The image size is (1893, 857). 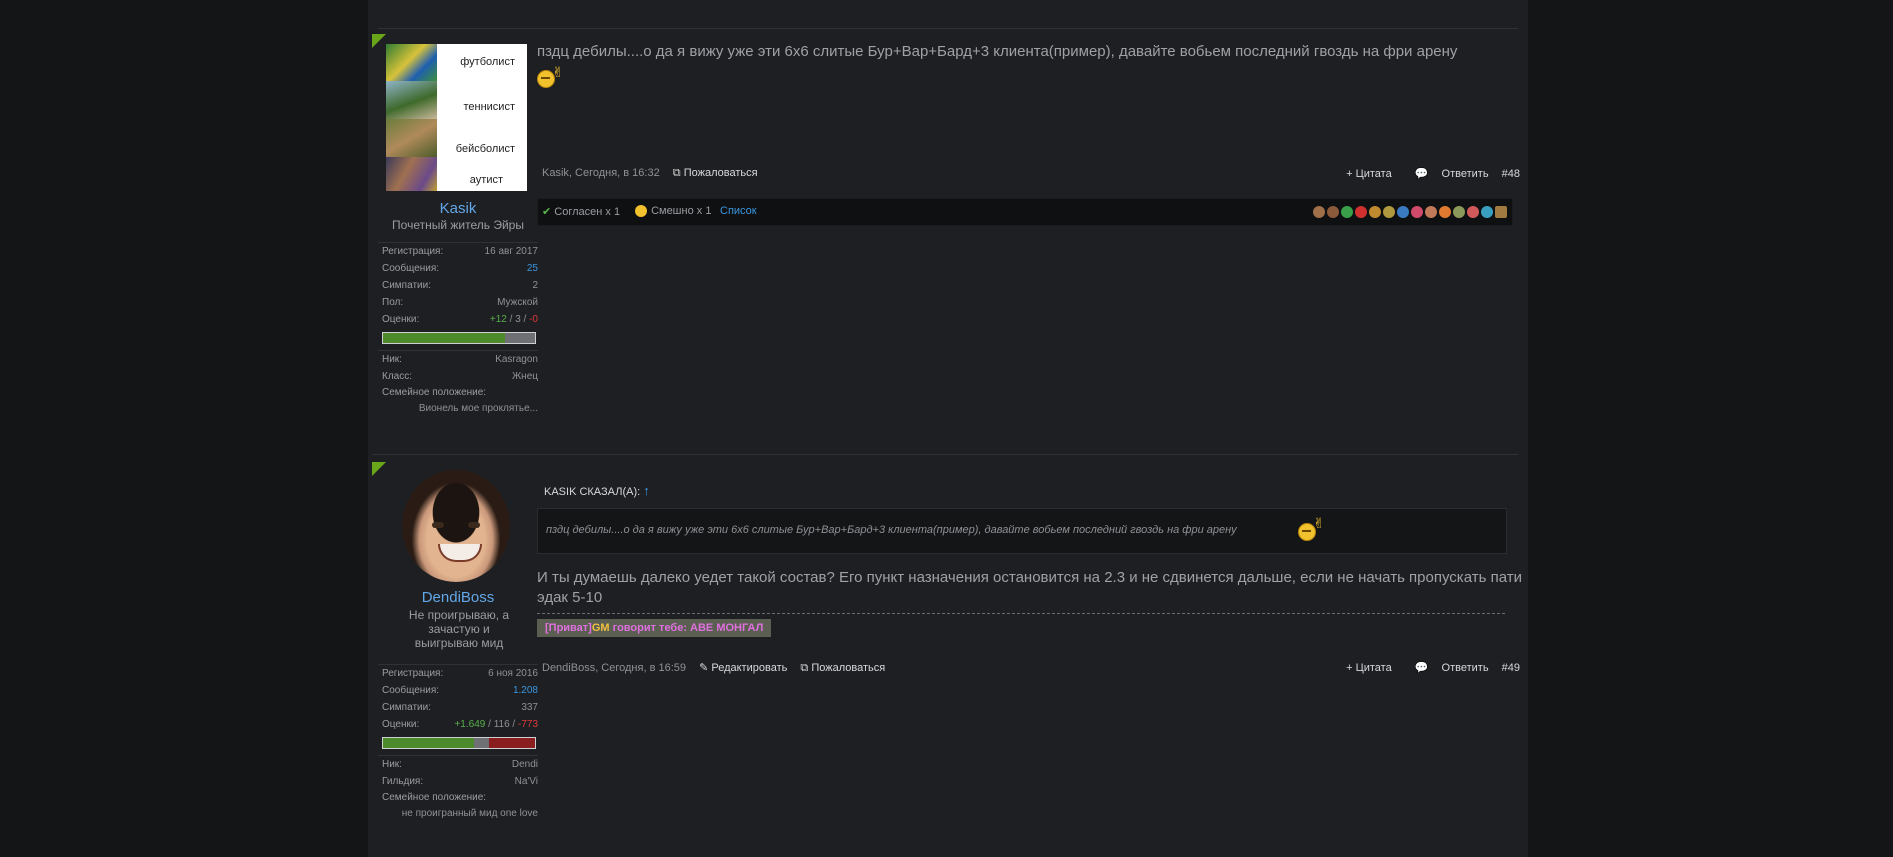 What do you see at coordinates (496, 724) in the screenshot?
I see `rating-values: +1.649 / 116 / -773` at bounding box center [496, 724].